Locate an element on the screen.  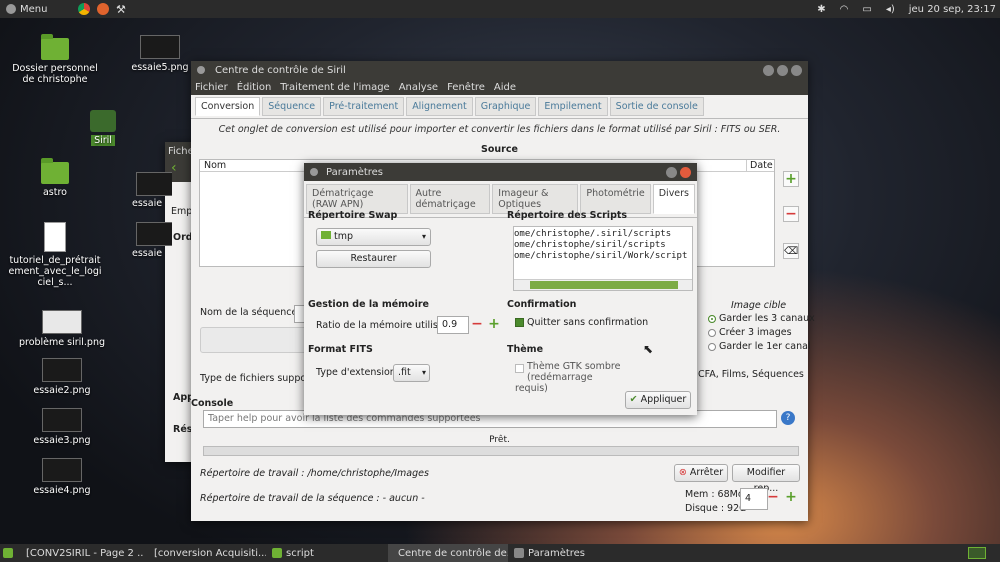
tab-divers: Divers is located at coordinates (674, 199).